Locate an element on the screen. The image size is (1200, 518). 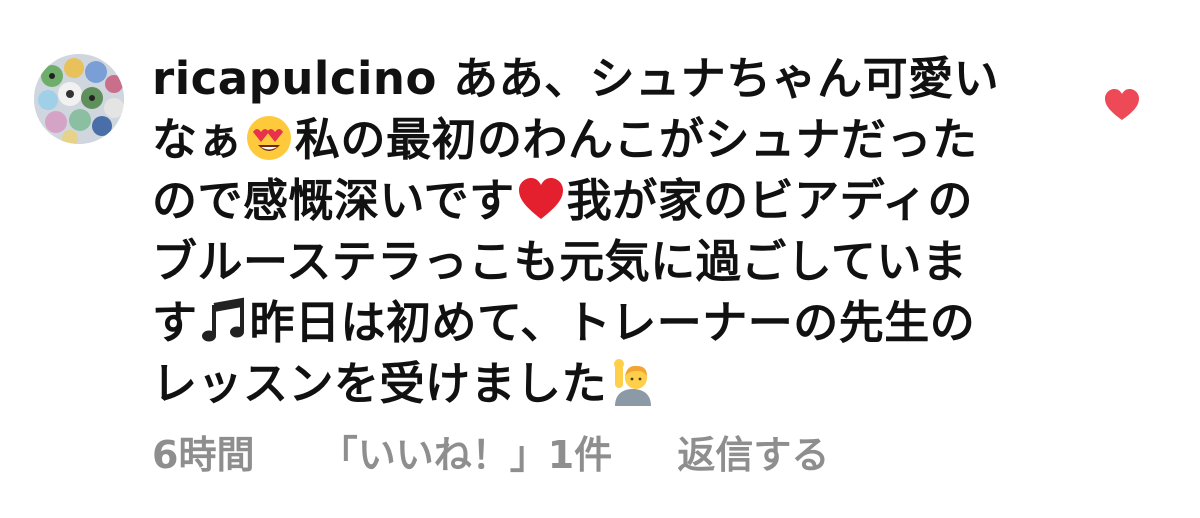
avatar-image is located at coordinates (79, 99).